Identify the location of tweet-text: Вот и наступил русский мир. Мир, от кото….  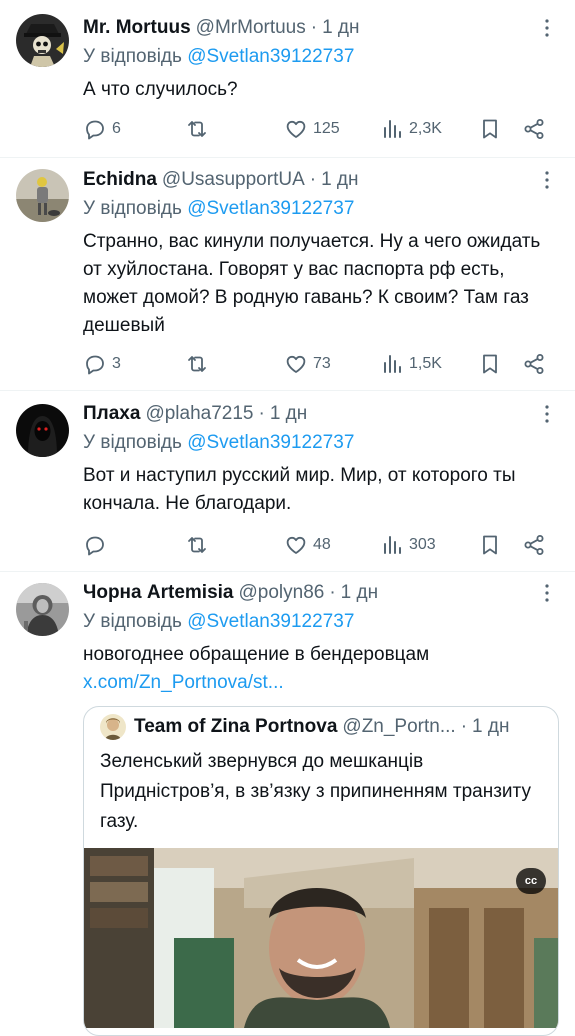
(299, 489).